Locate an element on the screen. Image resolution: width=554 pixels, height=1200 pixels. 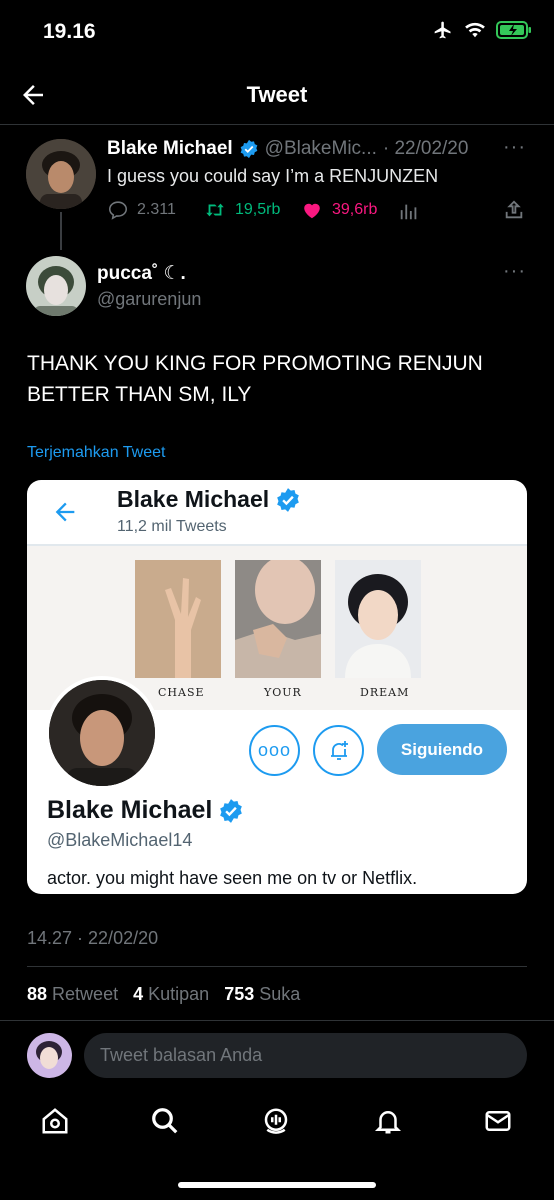
tweet-date: · 22/02/20 is located at coordinates (425, 148).